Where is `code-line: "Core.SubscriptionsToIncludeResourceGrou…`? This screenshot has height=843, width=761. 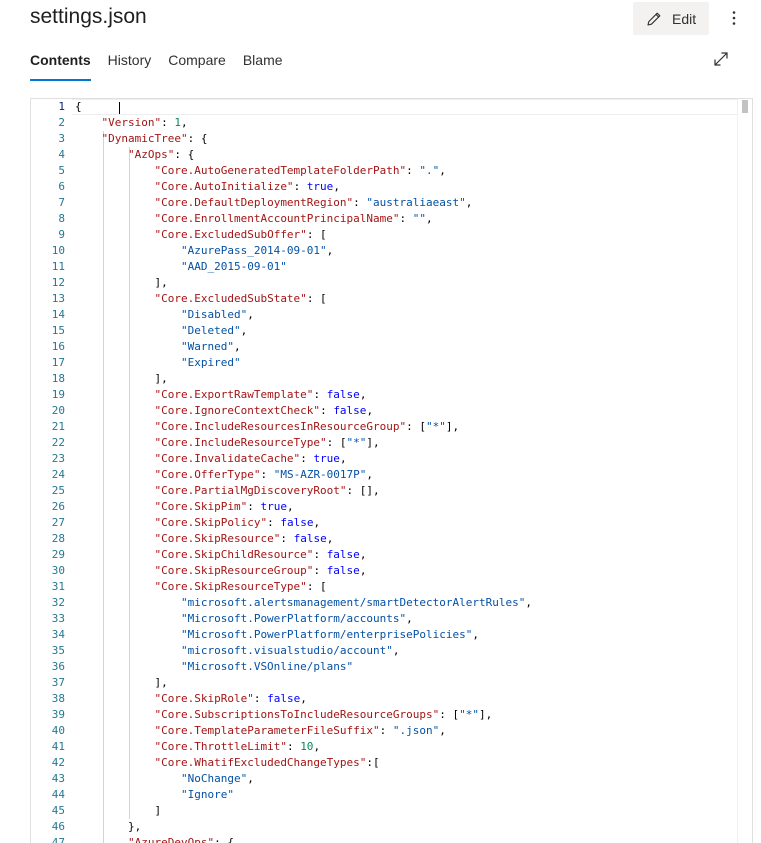
code-line: "Core.SubscriptionsToIncludeResourceGrou… is located at coordinates (406, 715).